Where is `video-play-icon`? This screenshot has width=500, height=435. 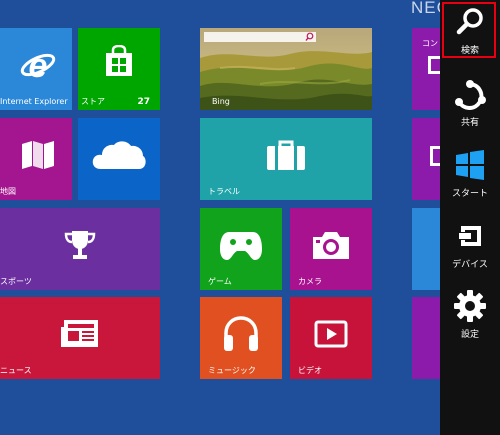
video-play-icon is located at coordinates (331, 334).